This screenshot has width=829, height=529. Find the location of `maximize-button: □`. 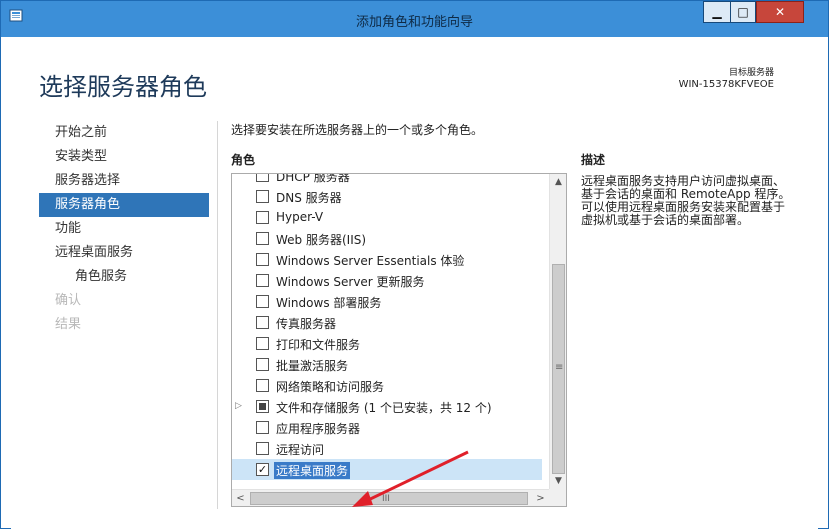

maximize-button: □ is located at coordinates (743, 12).